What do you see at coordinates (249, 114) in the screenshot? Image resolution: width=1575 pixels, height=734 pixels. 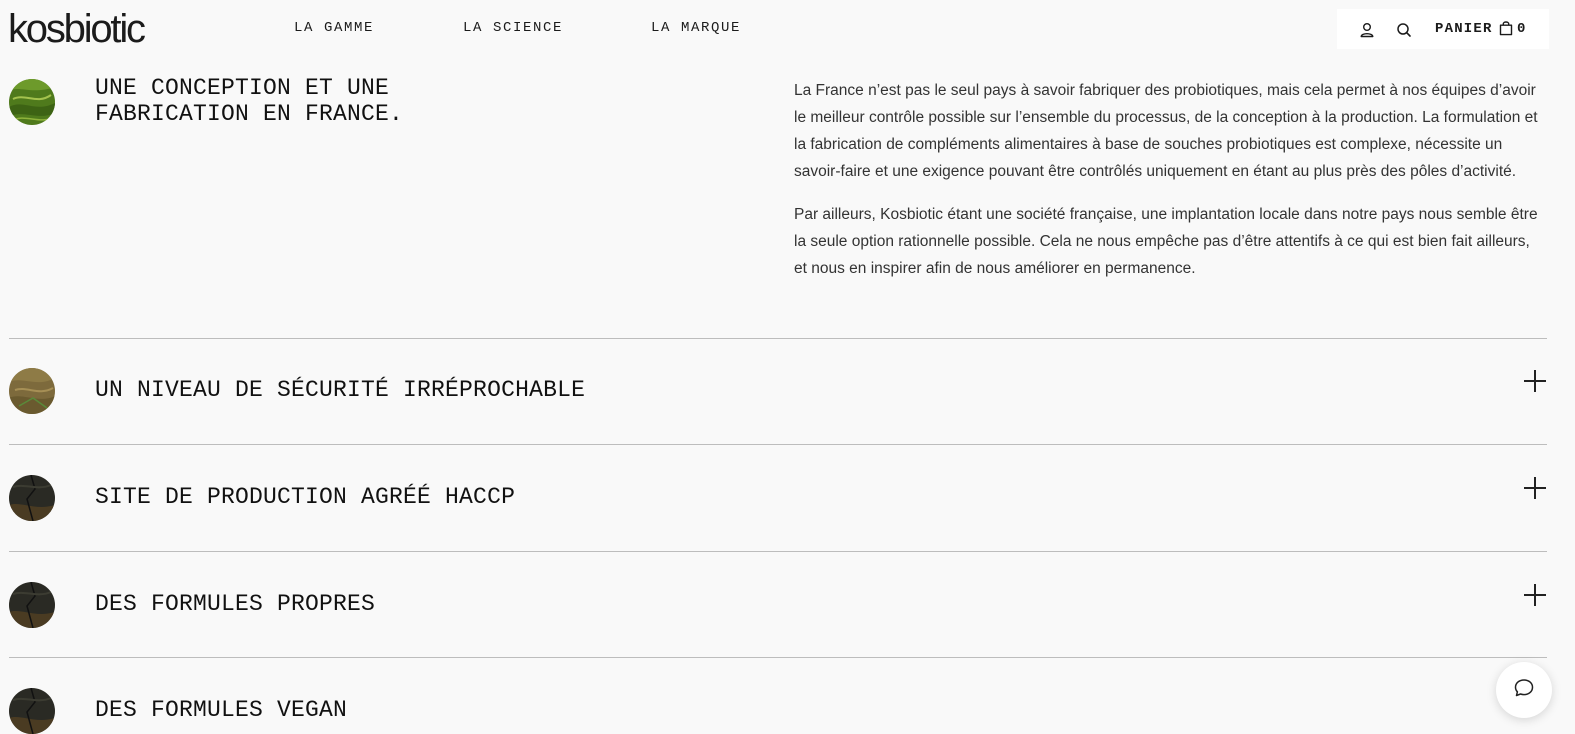 I see `accordion-title-line: FABRICATION EN FRANCE.` at bounding box center [249, 114].